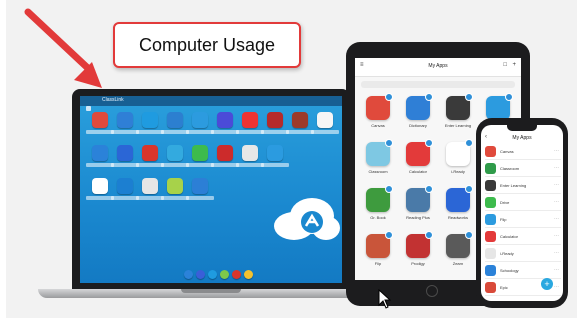 The image size is (583, 322). I want to click on mouse-cursor-icon, so click(385, 299).